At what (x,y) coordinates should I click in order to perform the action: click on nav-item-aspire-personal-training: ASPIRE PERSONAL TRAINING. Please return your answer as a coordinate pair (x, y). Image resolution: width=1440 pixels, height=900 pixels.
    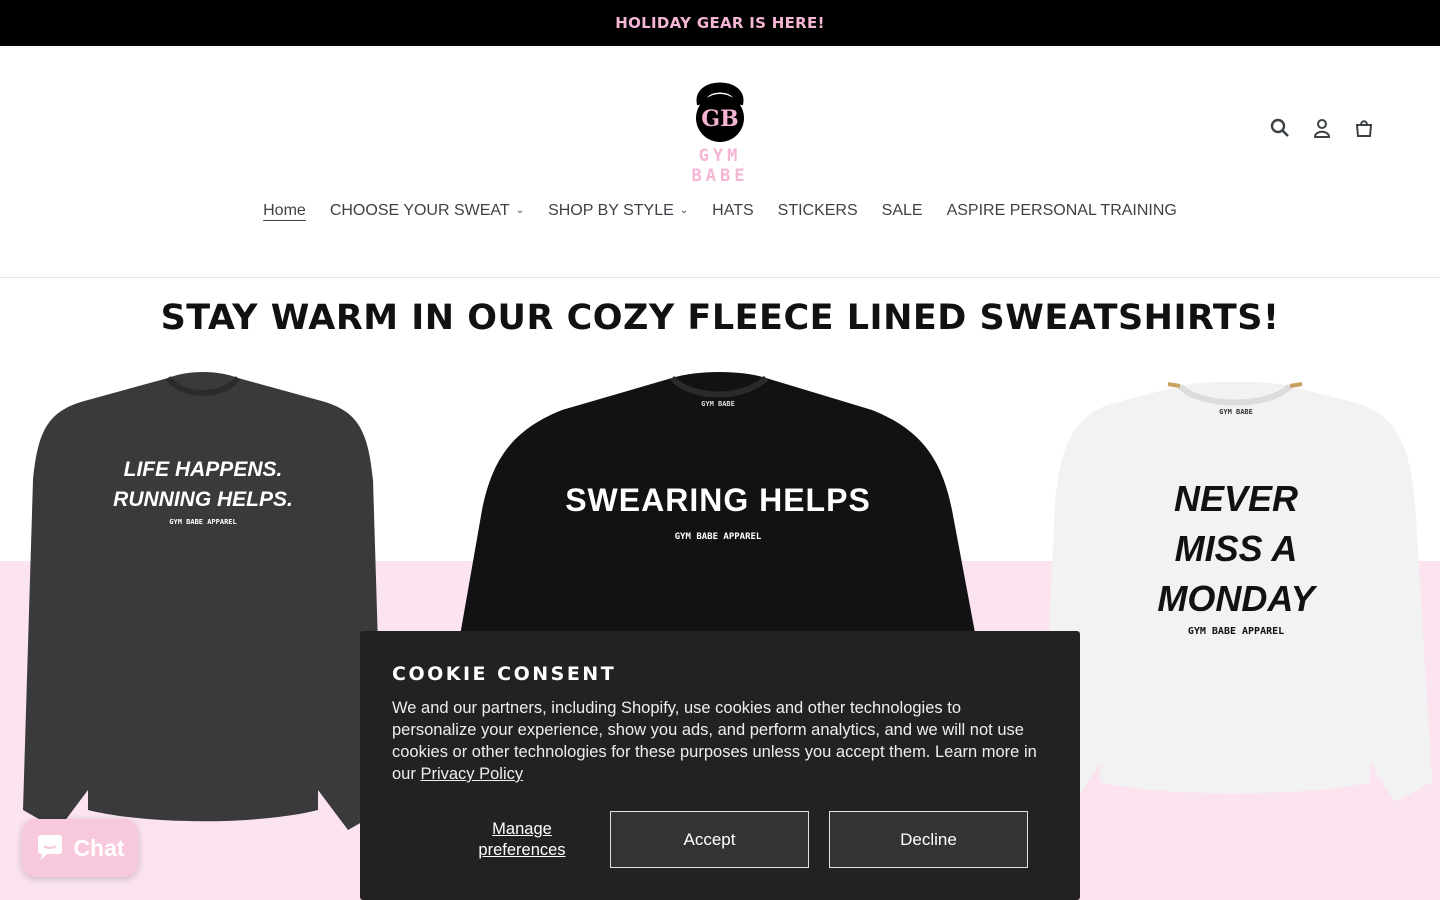
    Looking at the image, I should click on (1062, 211).